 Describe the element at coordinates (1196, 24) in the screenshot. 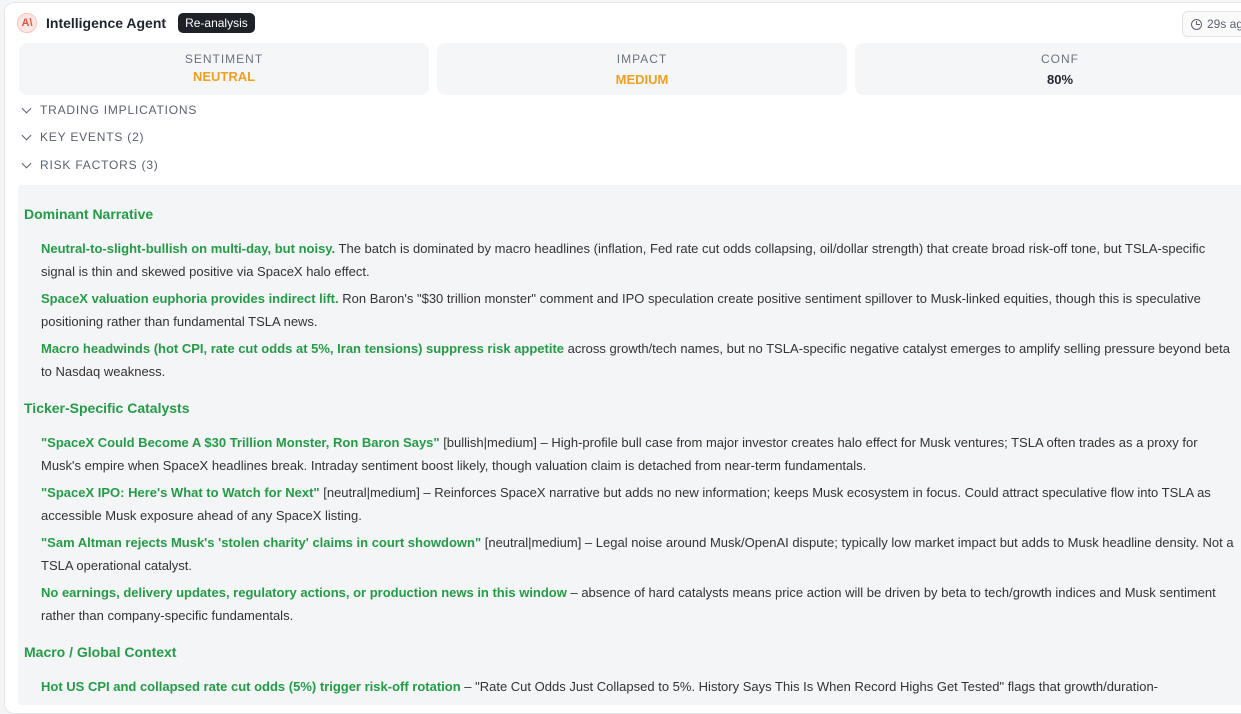

I see `clock-icon` at that location.